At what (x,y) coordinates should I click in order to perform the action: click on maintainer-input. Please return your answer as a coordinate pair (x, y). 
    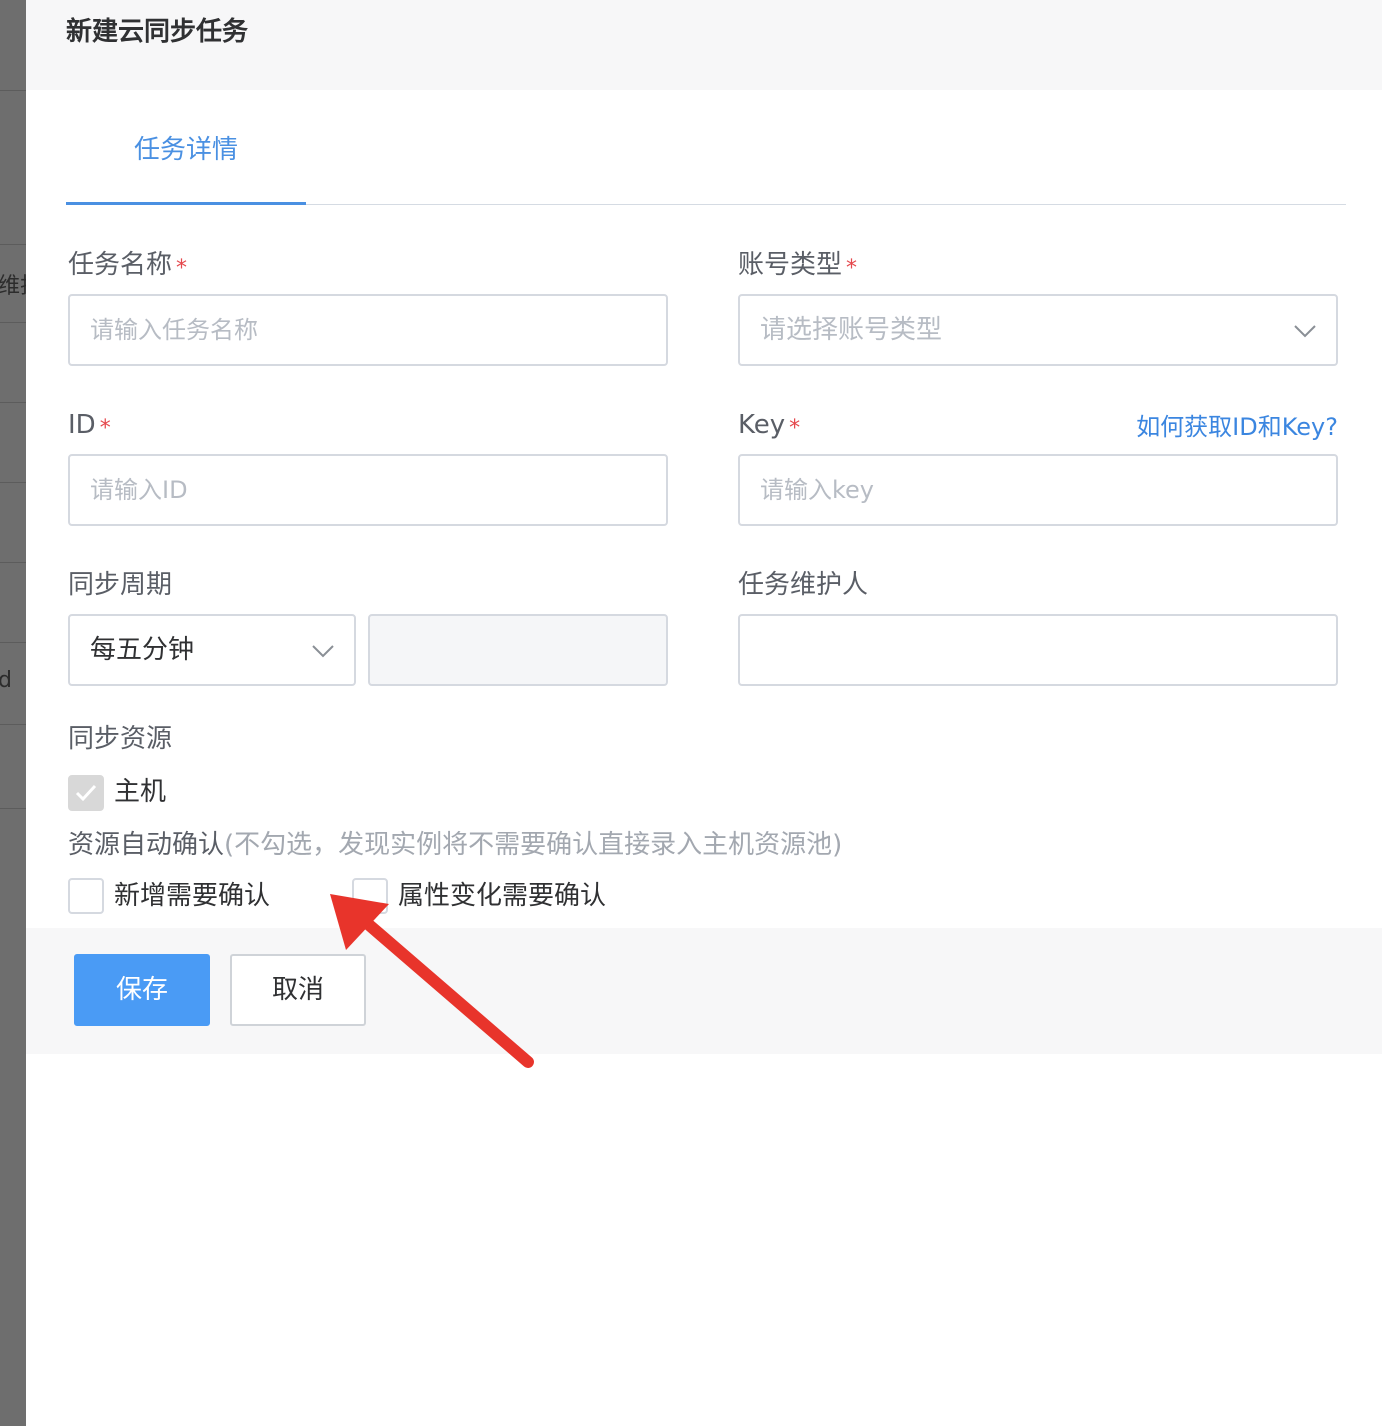
    Looking at the image, I should click on (1038, 650).